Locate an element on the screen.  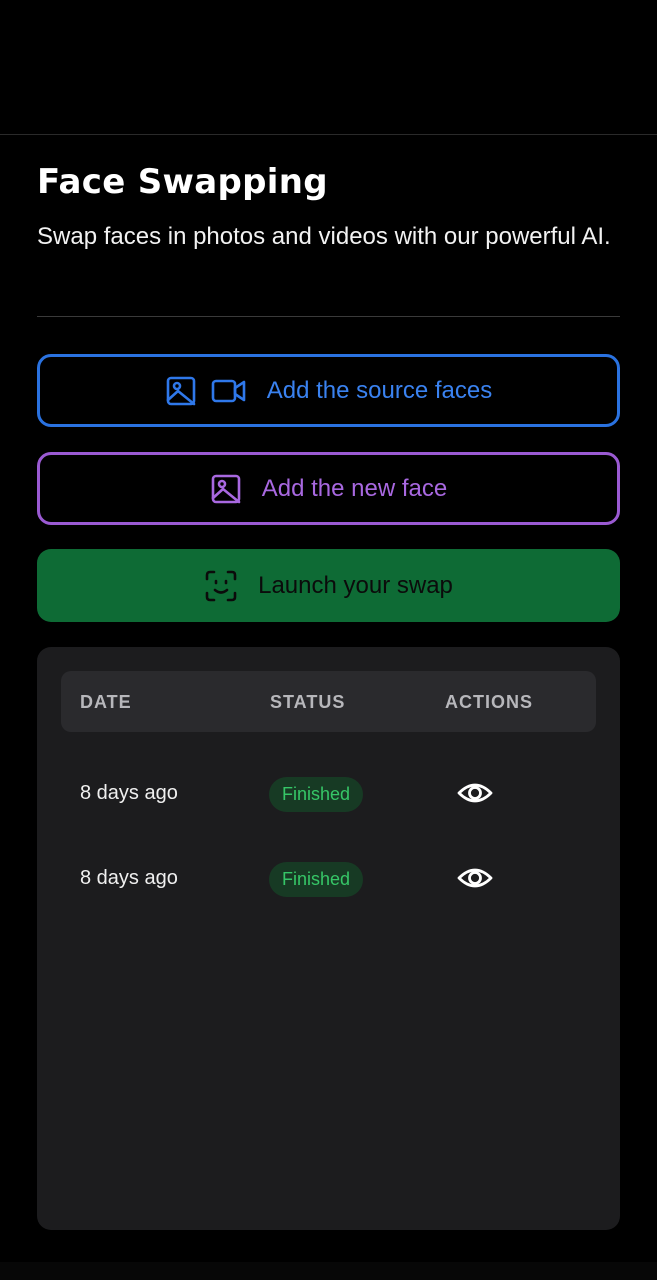
page-title: Face Swapping is located at coordinates (182, 182).